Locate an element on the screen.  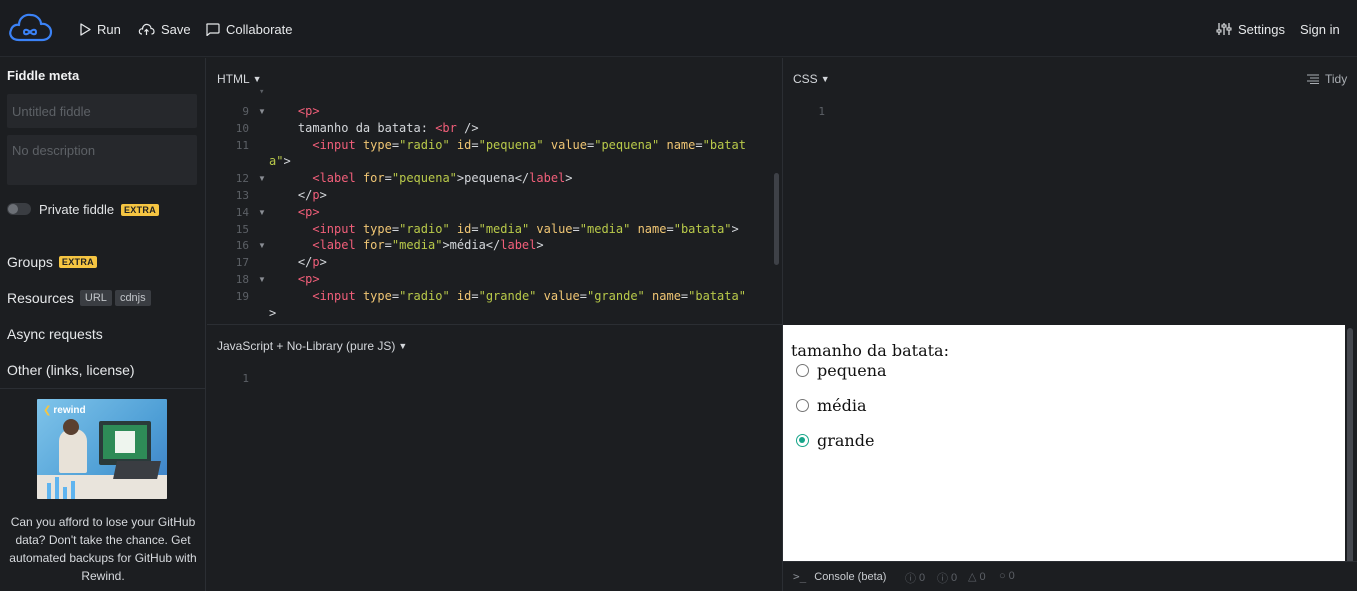
rewind-chevron-icon: ❮ is located at coordinates (47, 410).